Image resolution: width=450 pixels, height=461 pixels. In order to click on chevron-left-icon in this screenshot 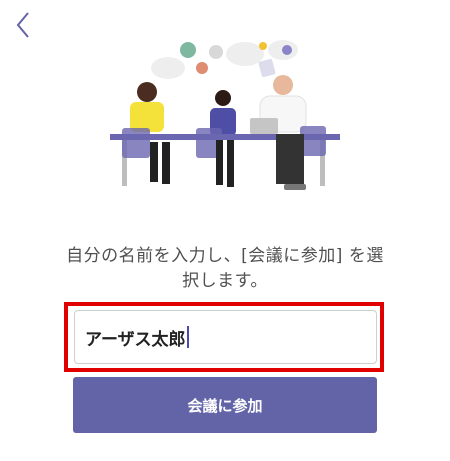, I will do `click(22, 25)`.